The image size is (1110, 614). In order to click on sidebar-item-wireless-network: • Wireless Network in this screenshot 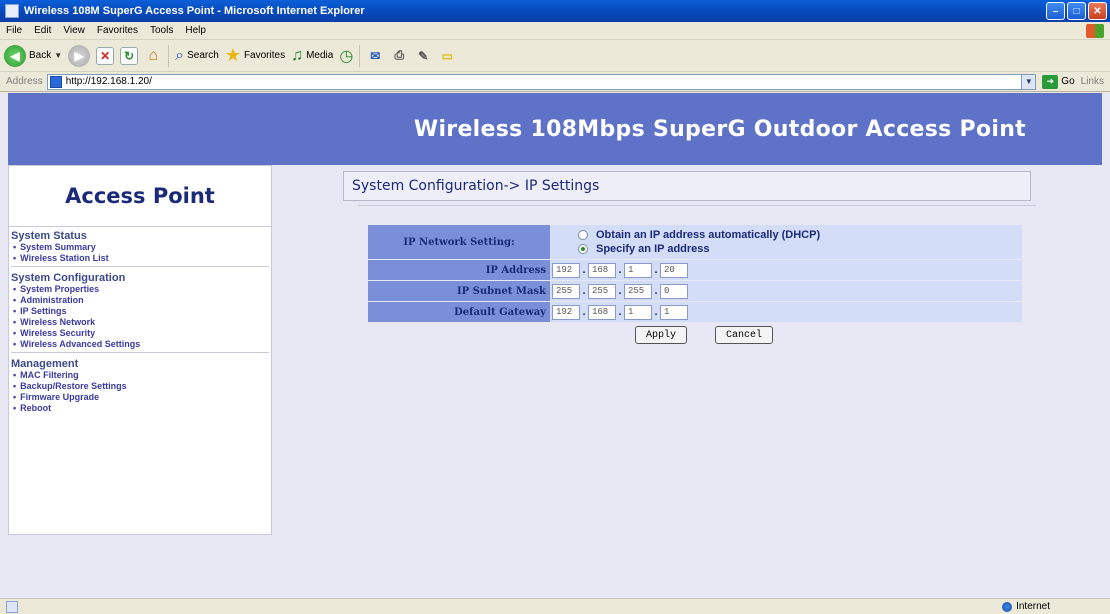, I will do `click(140, 322)`.